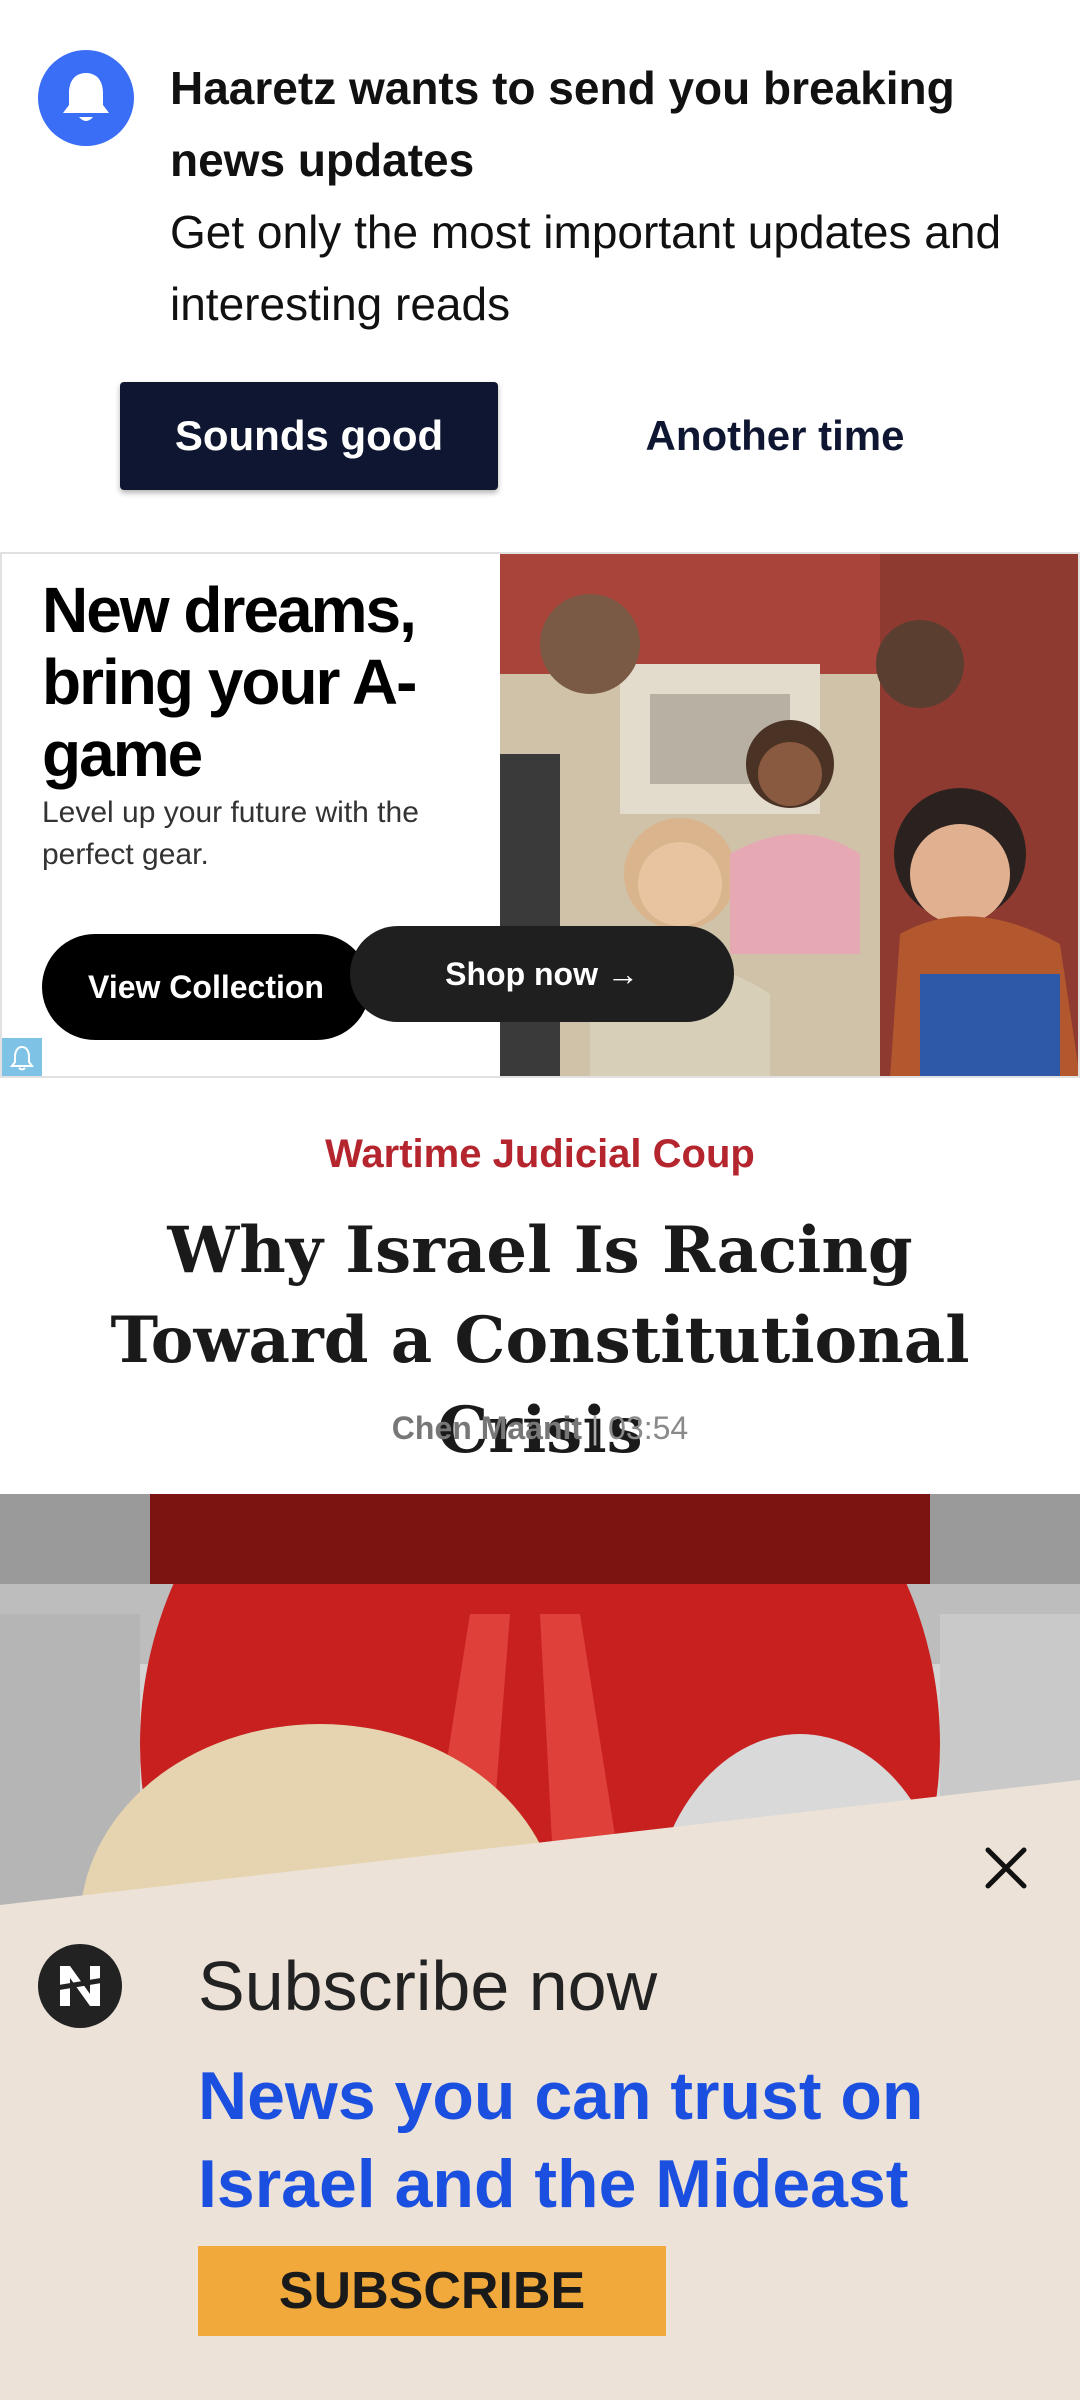  Describe the element at coordinates (648, 1428) in the screenshot. I see `article-time: 03:54` at that location.